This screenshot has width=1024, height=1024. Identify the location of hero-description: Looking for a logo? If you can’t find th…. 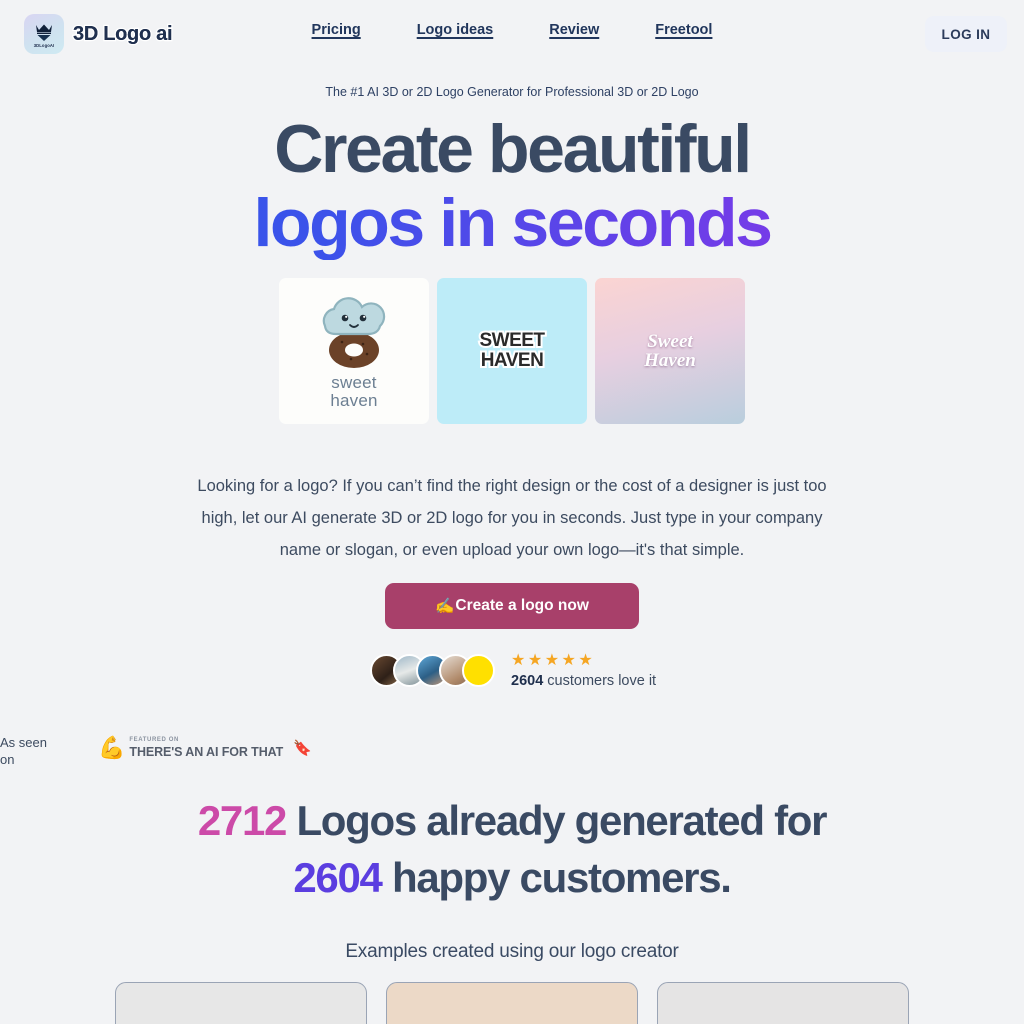
(512, 518).